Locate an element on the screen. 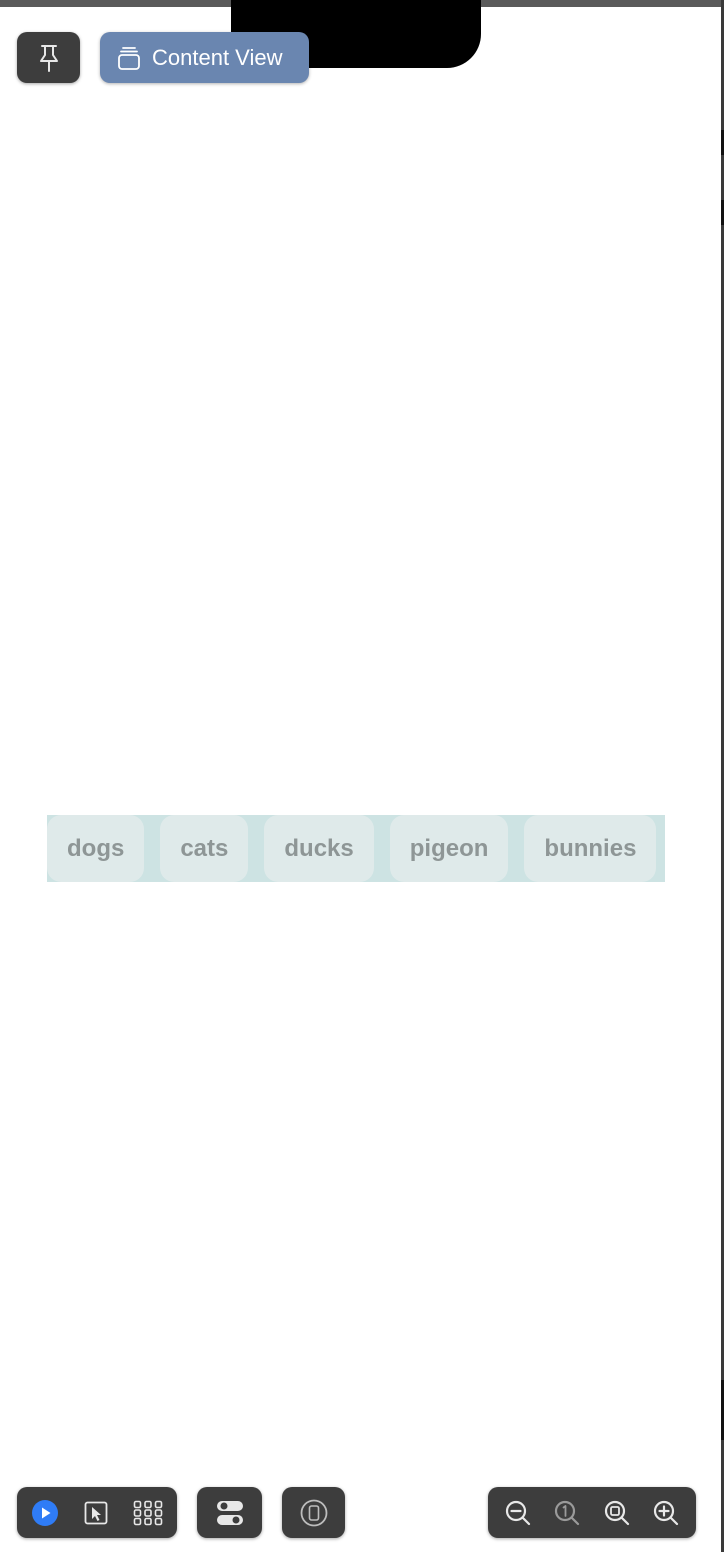 This screenshot has height=1552, width=724. chip-pigeon: pigeon is located at coordinates (449, 848).